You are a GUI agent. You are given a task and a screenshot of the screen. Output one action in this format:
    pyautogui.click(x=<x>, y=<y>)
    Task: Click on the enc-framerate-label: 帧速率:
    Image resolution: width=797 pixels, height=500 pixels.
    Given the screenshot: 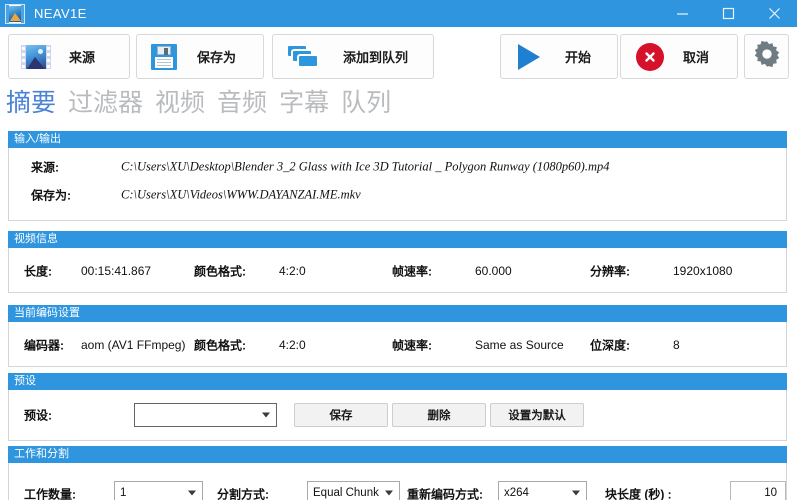 What is the action you would take?
    pyautogui.click(x=412, y=345)
    